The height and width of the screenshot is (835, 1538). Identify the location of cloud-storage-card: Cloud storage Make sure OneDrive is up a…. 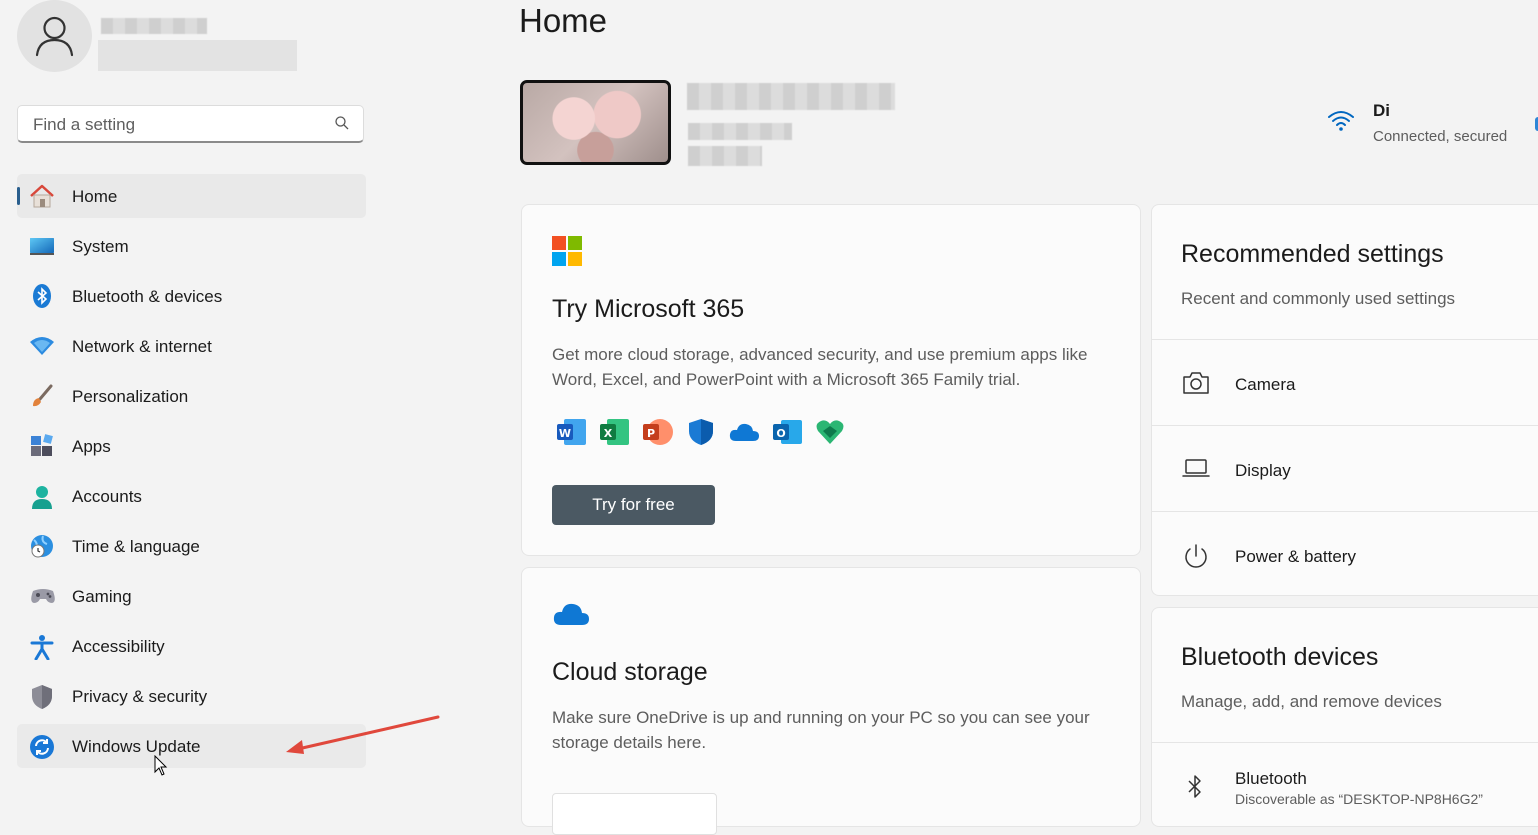
(831, 701).